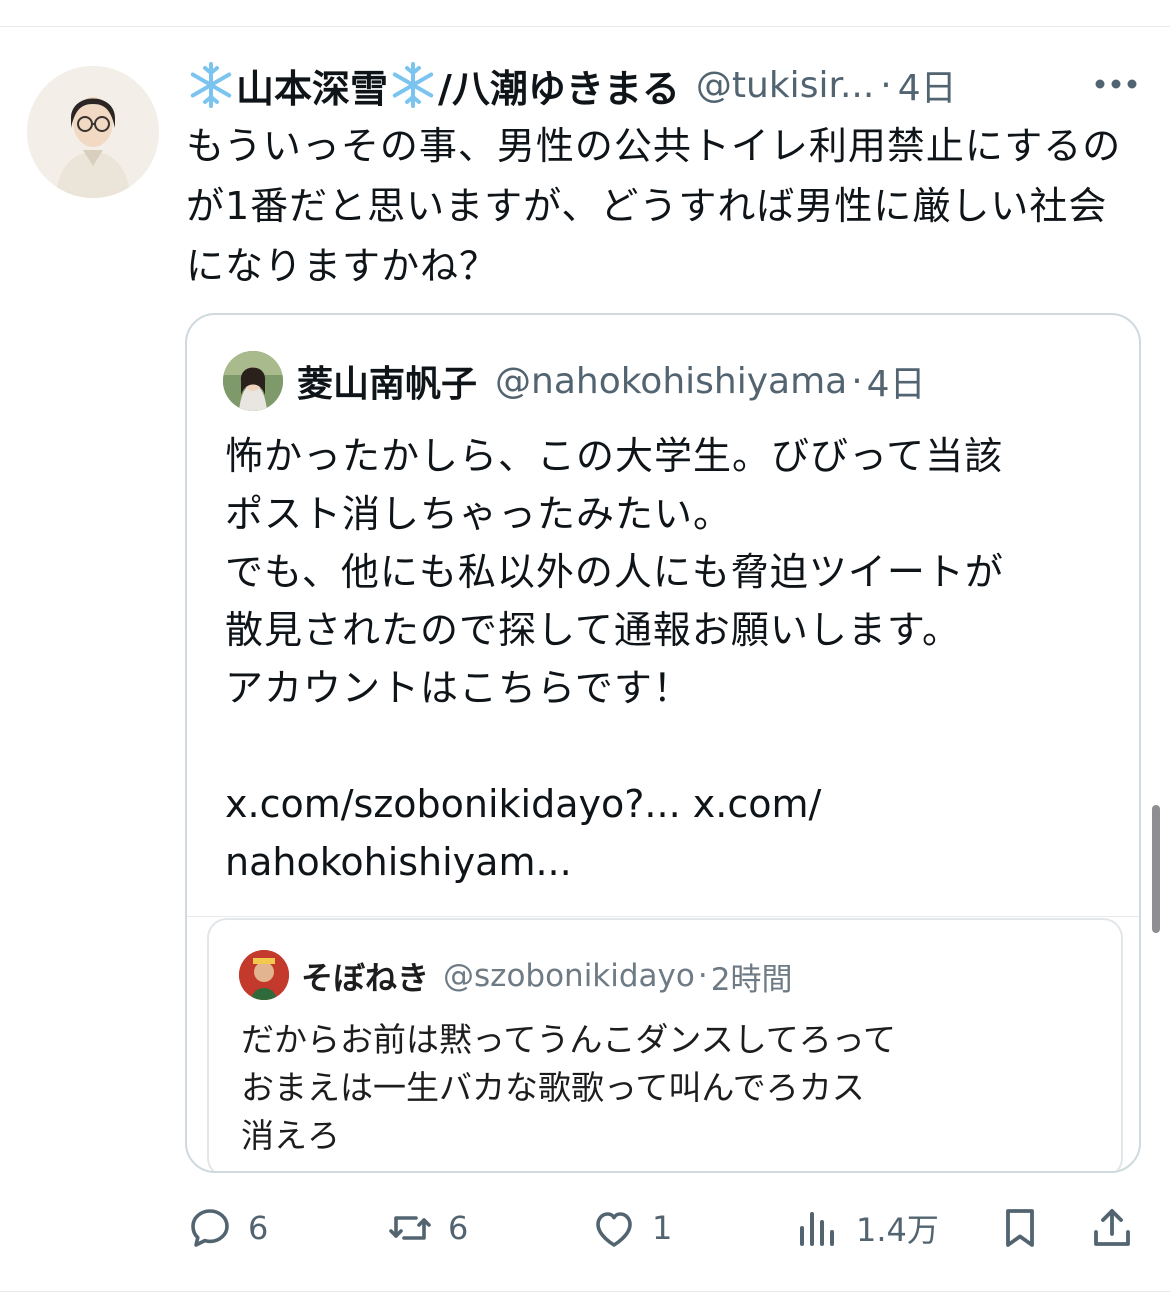 This screenshot has height=1299, width=1170. What do you see at coordinates (593, 630) in the screenshot?
I see `quoted-line: 散見されたので探して通報お願いします。` at bounding box center [593, 630].